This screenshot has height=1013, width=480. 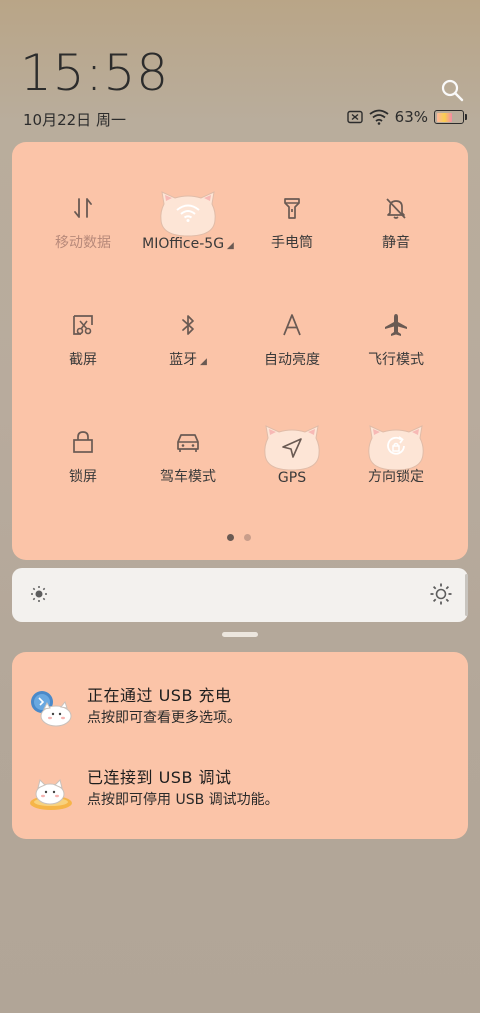 What do you see at coordinates (379, 117) in the screenshot?
I see `wifi-icon` at bounding box center [379, 117].